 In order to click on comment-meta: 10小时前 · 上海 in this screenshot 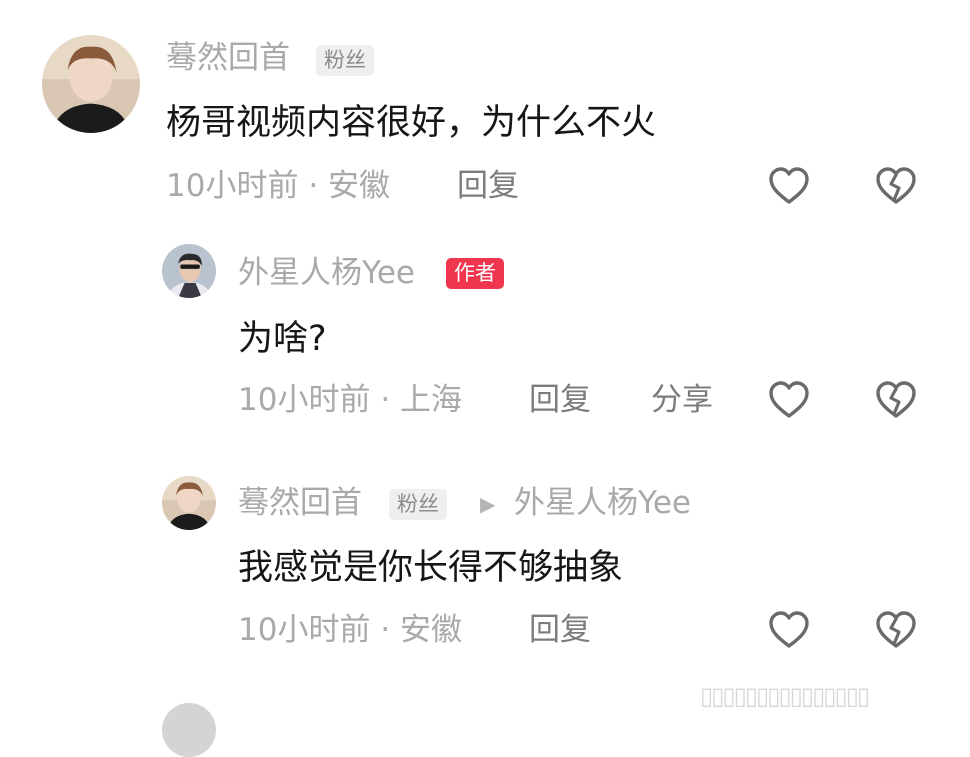, I will do `click(350, 400)`.